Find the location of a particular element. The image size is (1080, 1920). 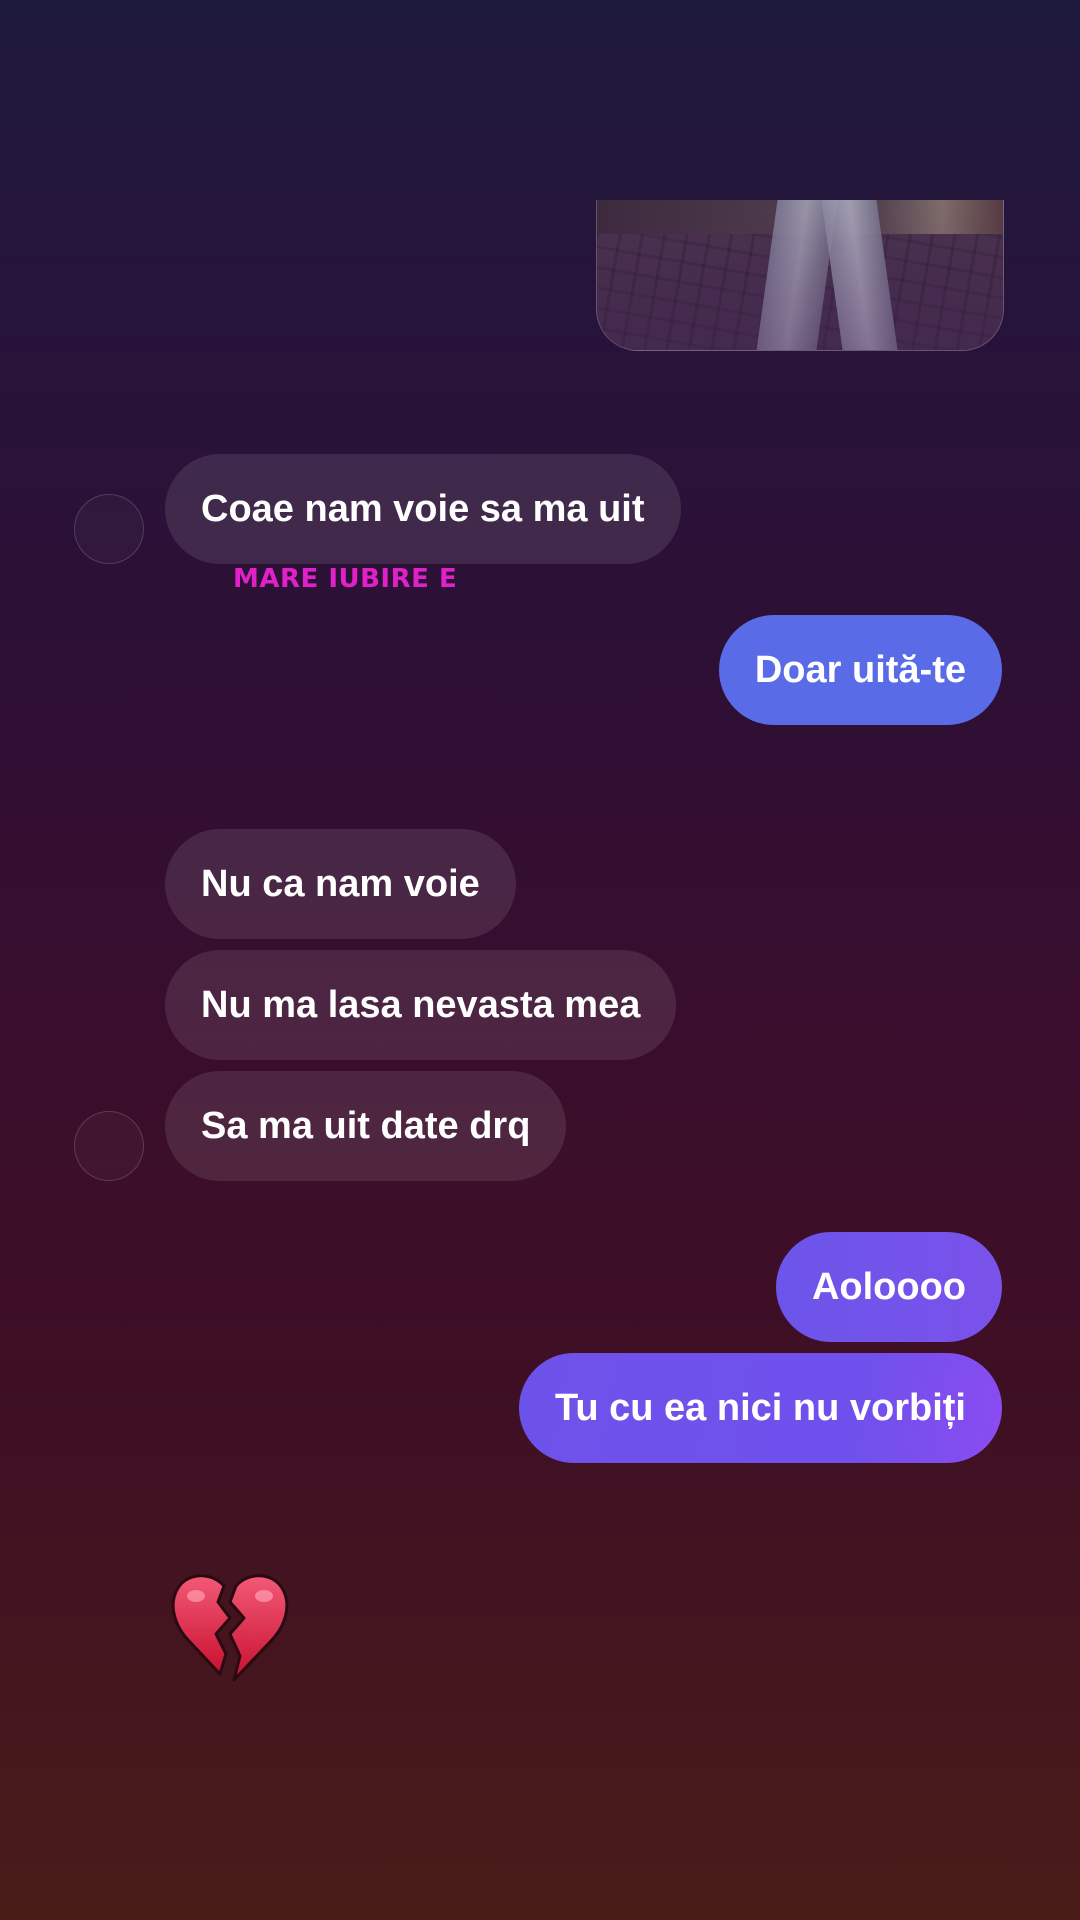

incoming-message-bubble: Nu ma lasa nevasta mea is located at coordinates (421, 1005).